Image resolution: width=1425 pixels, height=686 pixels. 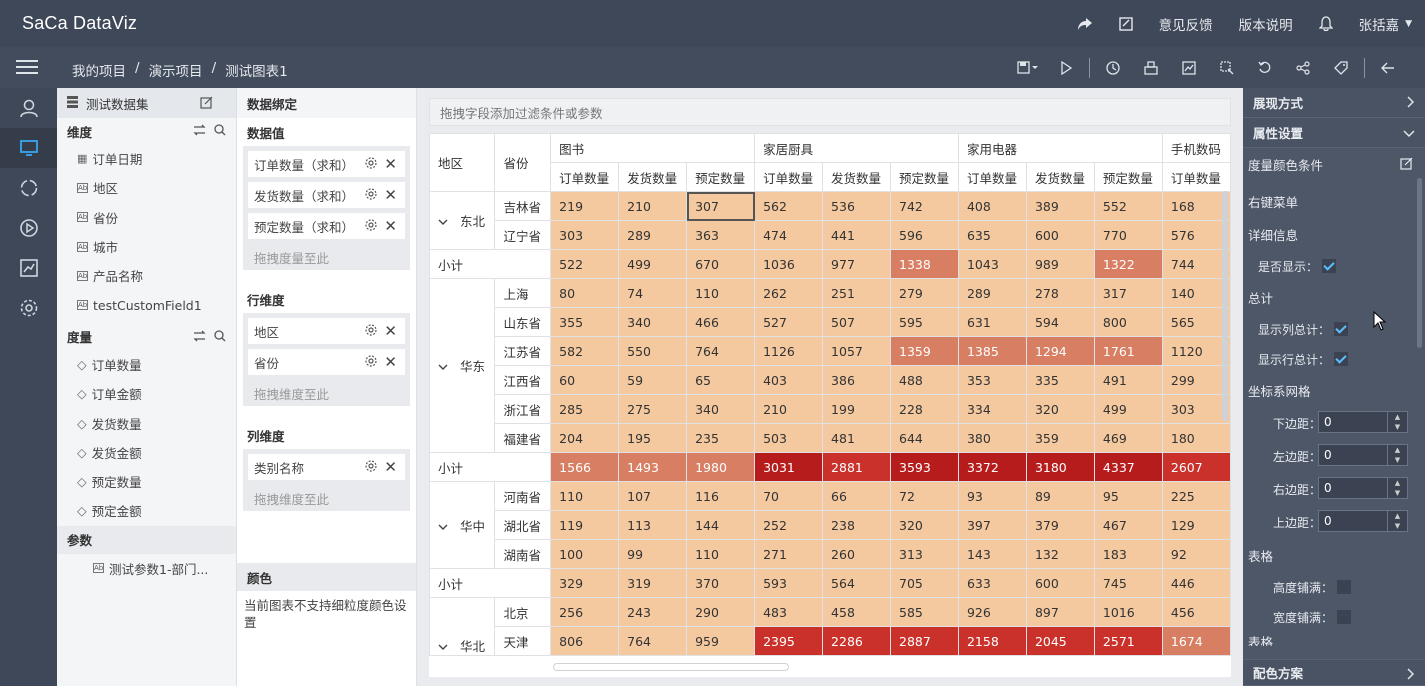 I want to click on nav-user-icon, so click(x=28, y=108).